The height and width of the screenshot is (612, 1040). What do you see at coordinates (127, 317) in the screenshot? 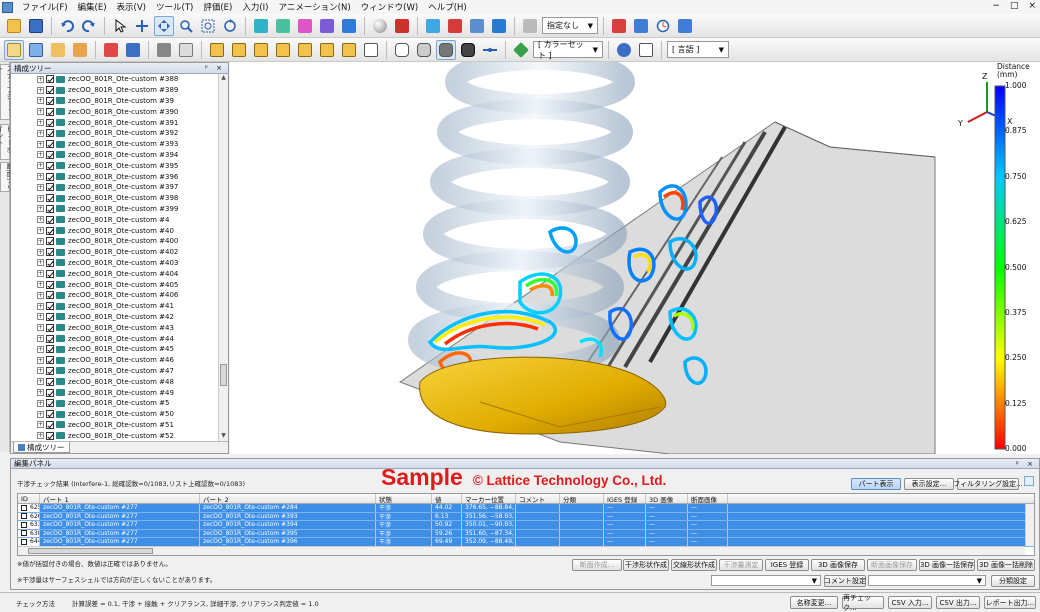
I see `tree-item: + zecOO_801R_Ote-custom #42` at bounding box center [127, 317].